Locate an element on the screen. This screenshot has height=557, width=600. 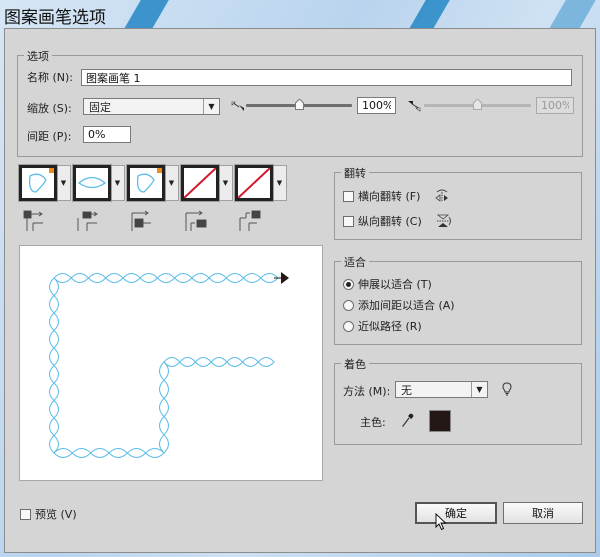
preview-path is located at coordinates (169, 365).